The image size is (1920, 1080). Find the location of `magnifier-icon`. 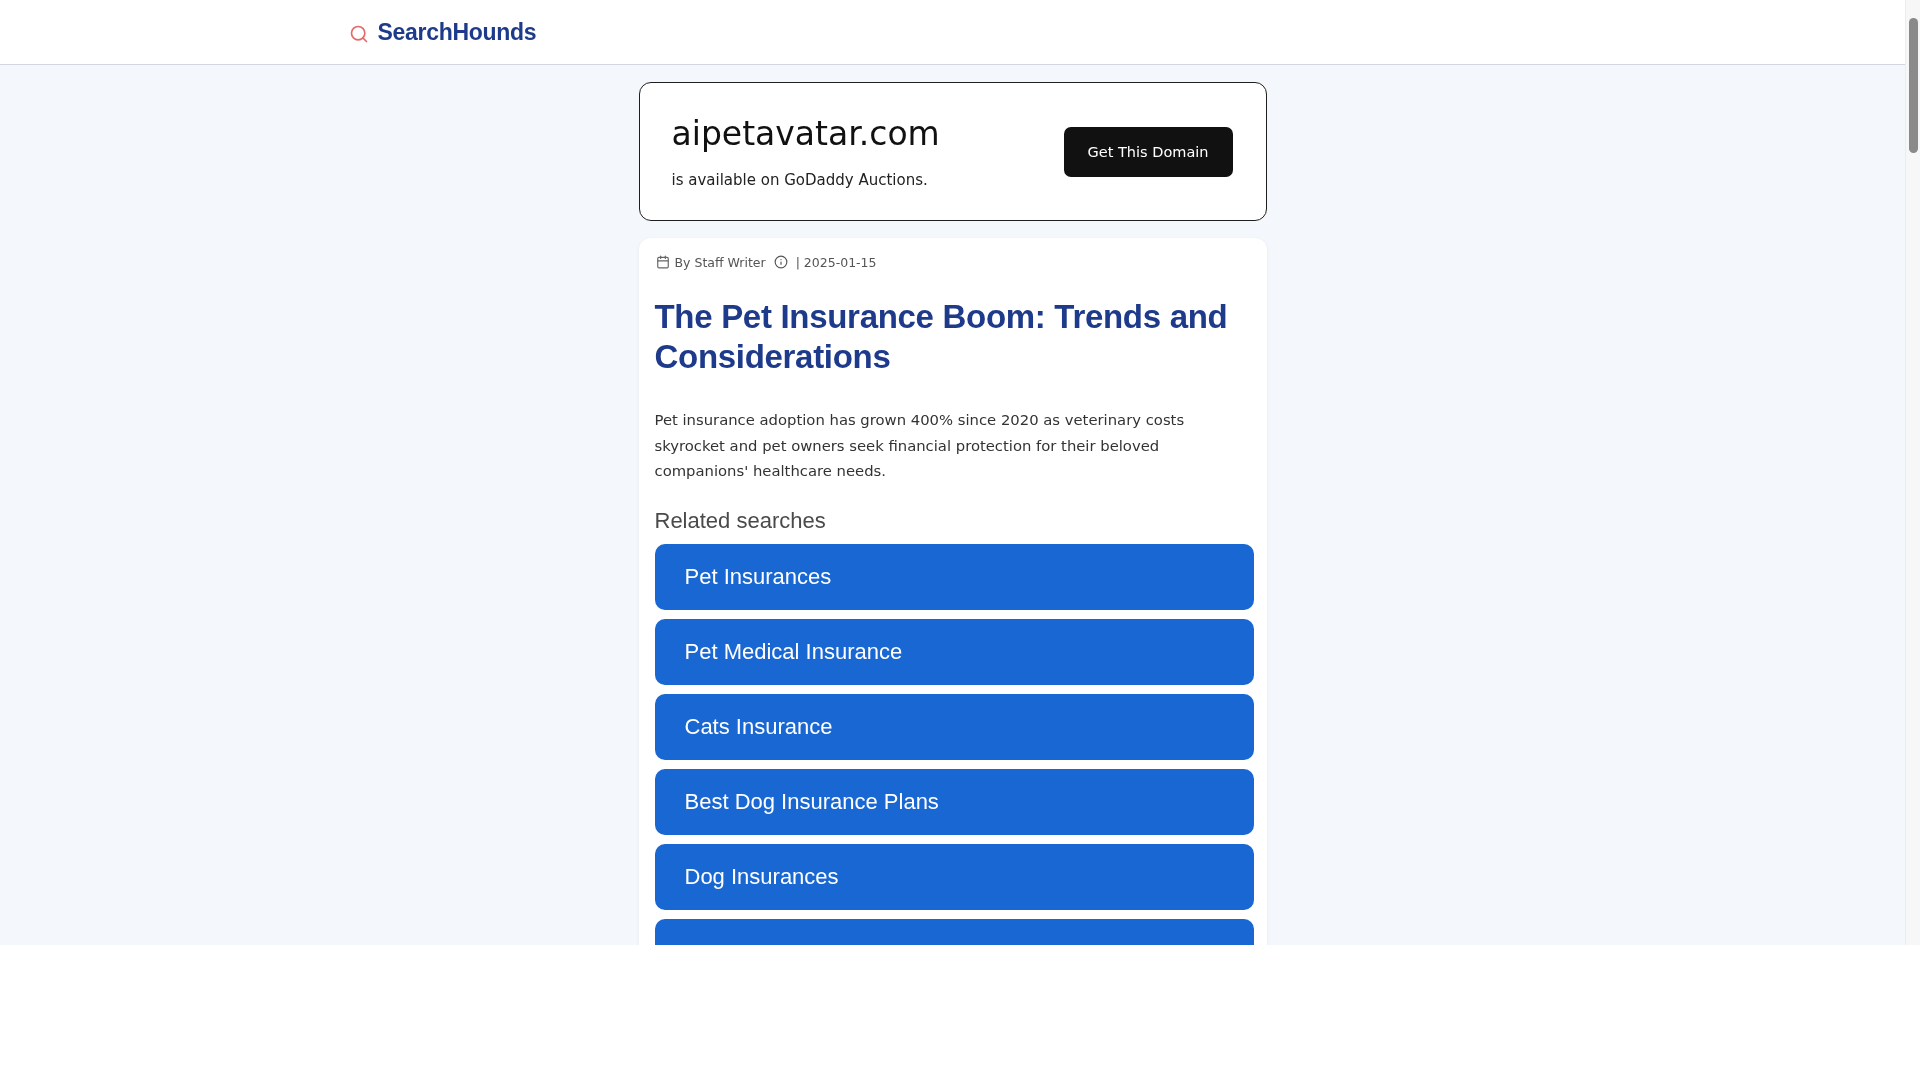

magnifier-icon is located at coordinates (358, 33).